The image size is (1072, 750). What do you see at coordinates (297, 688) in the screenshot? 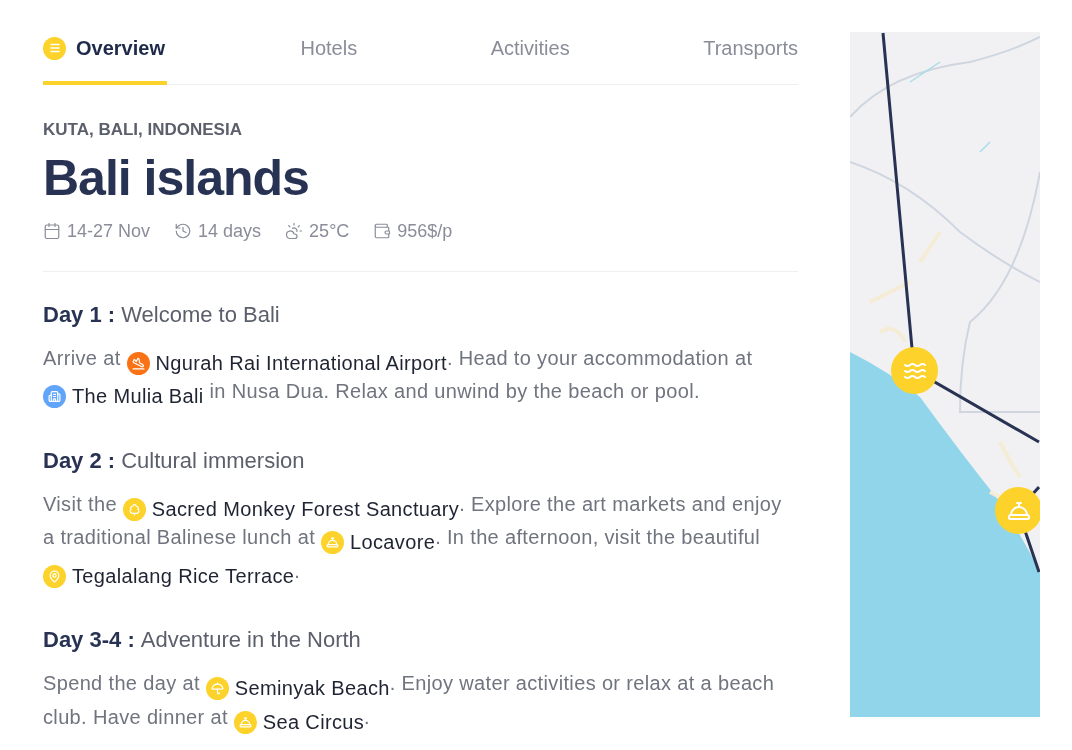
I see `place-link: Seminyak Beach` at bounding box center [297, 688].